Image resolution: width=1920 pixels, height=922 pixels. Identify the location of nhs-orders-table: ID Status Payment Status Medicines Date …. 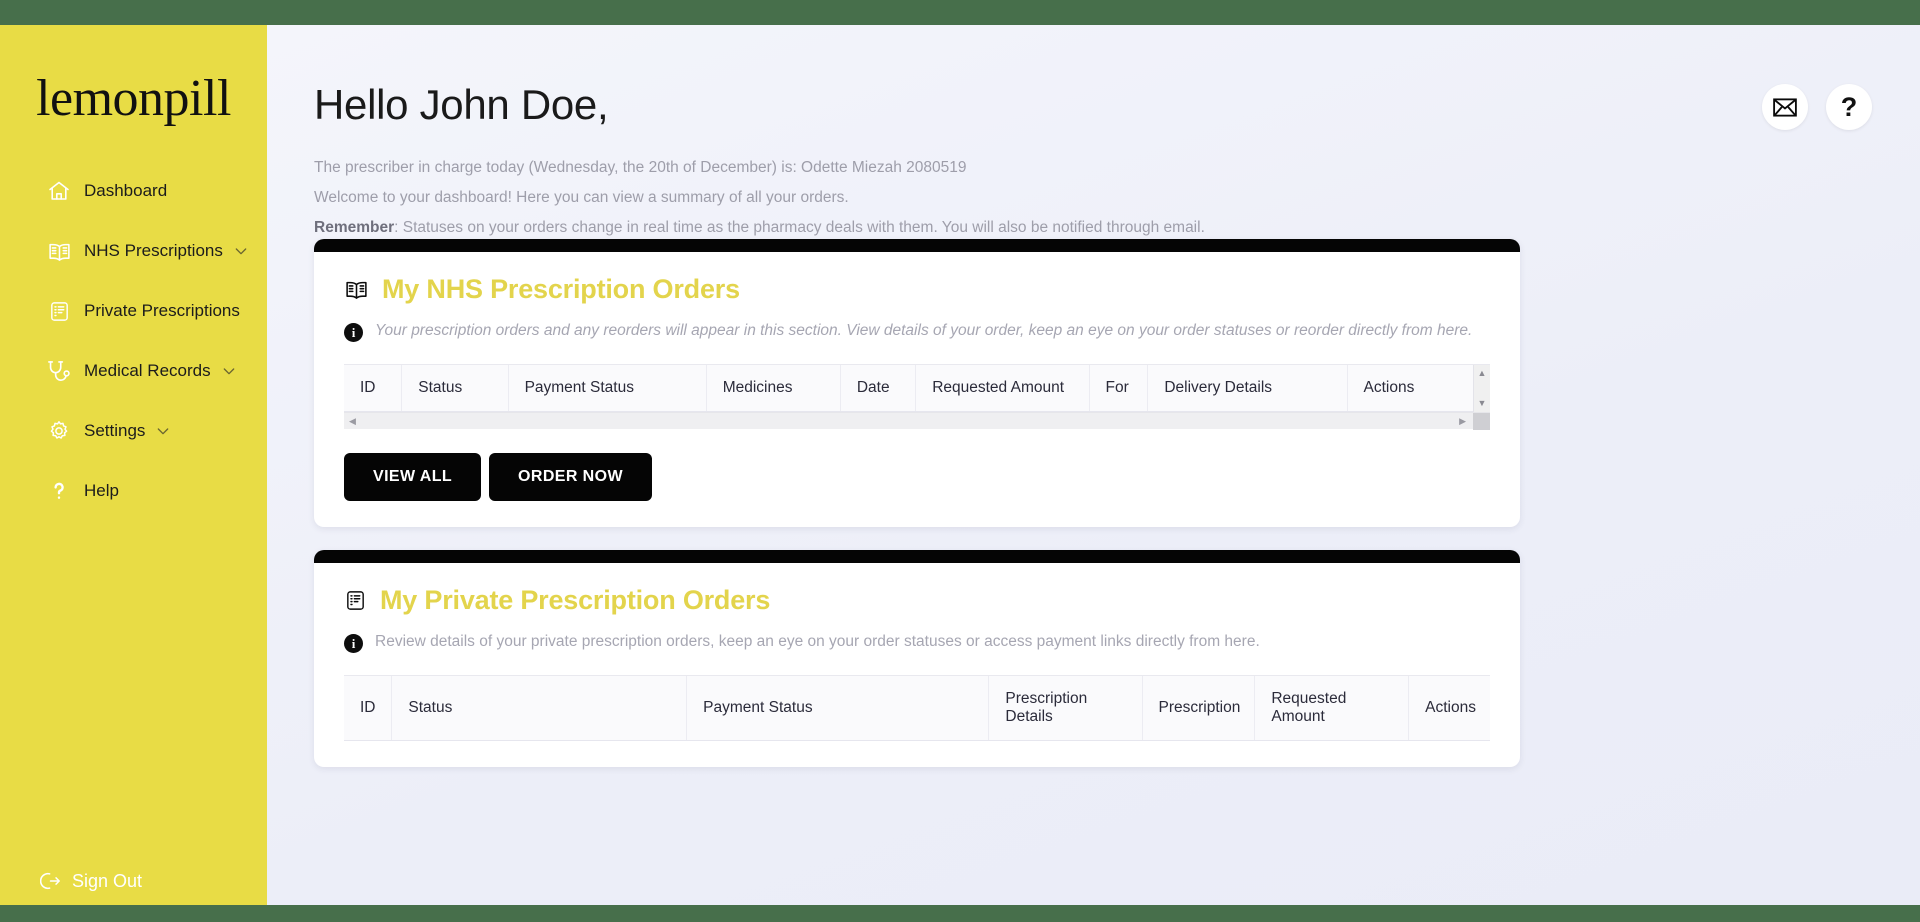
(908, 388).